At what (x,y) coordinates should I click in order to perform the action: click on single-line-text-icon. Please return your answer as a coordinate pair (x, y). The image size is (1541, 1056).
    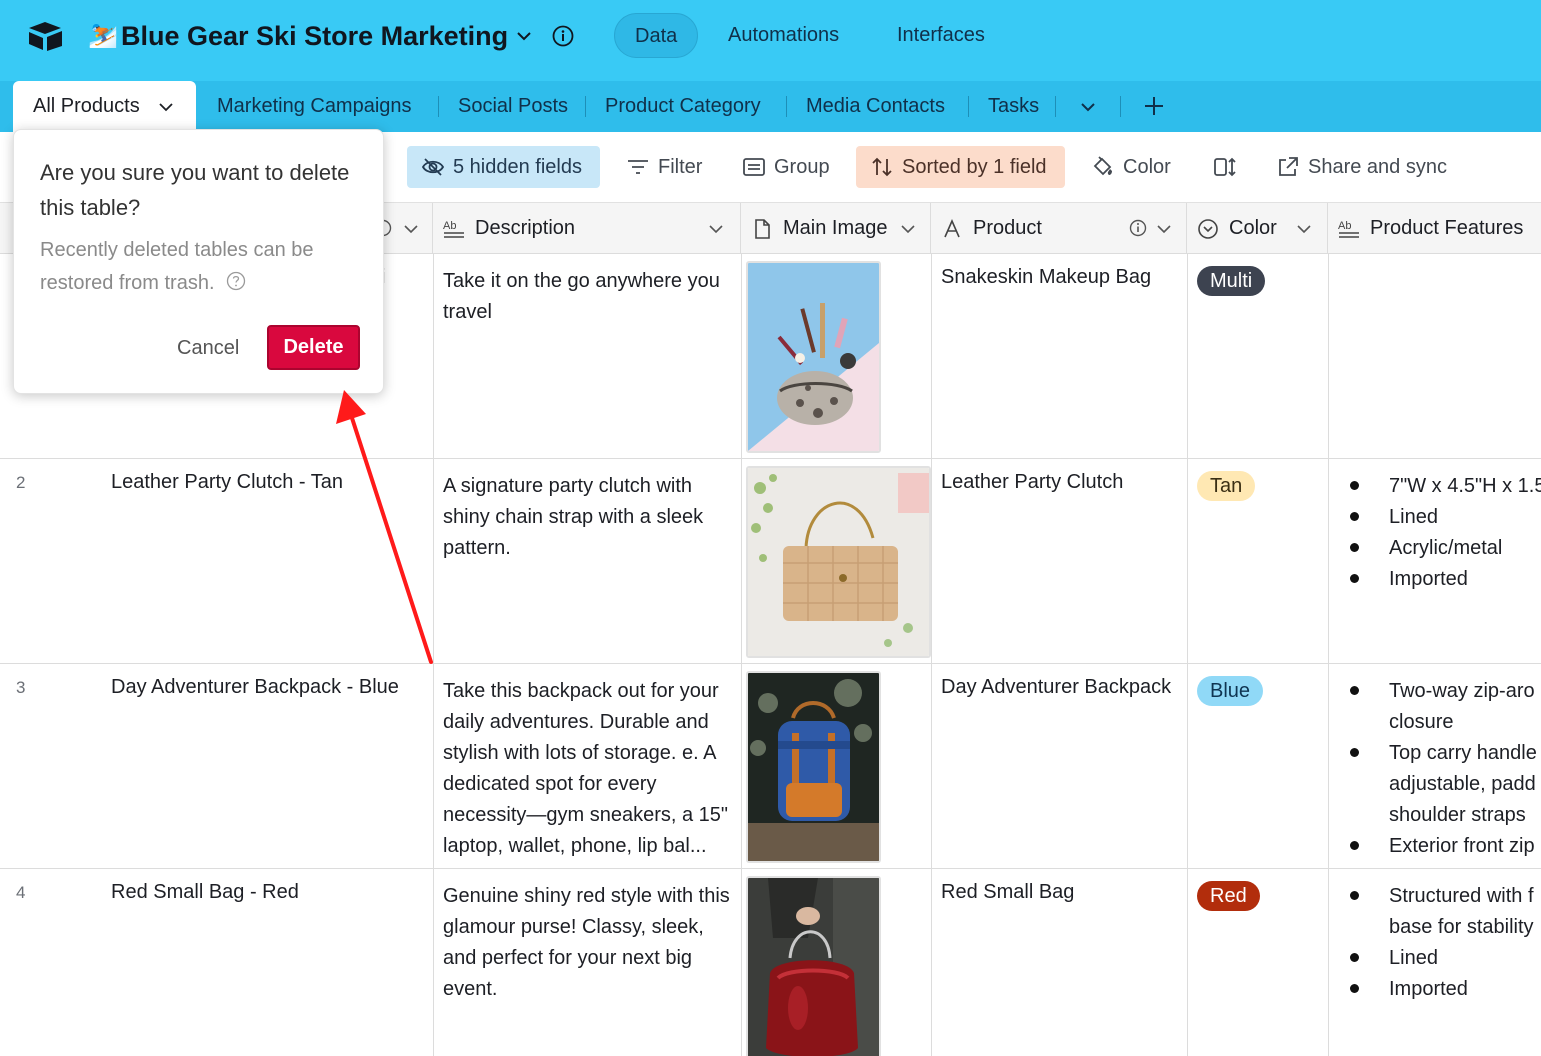
    Looking at the image, I should click on (952, 228).